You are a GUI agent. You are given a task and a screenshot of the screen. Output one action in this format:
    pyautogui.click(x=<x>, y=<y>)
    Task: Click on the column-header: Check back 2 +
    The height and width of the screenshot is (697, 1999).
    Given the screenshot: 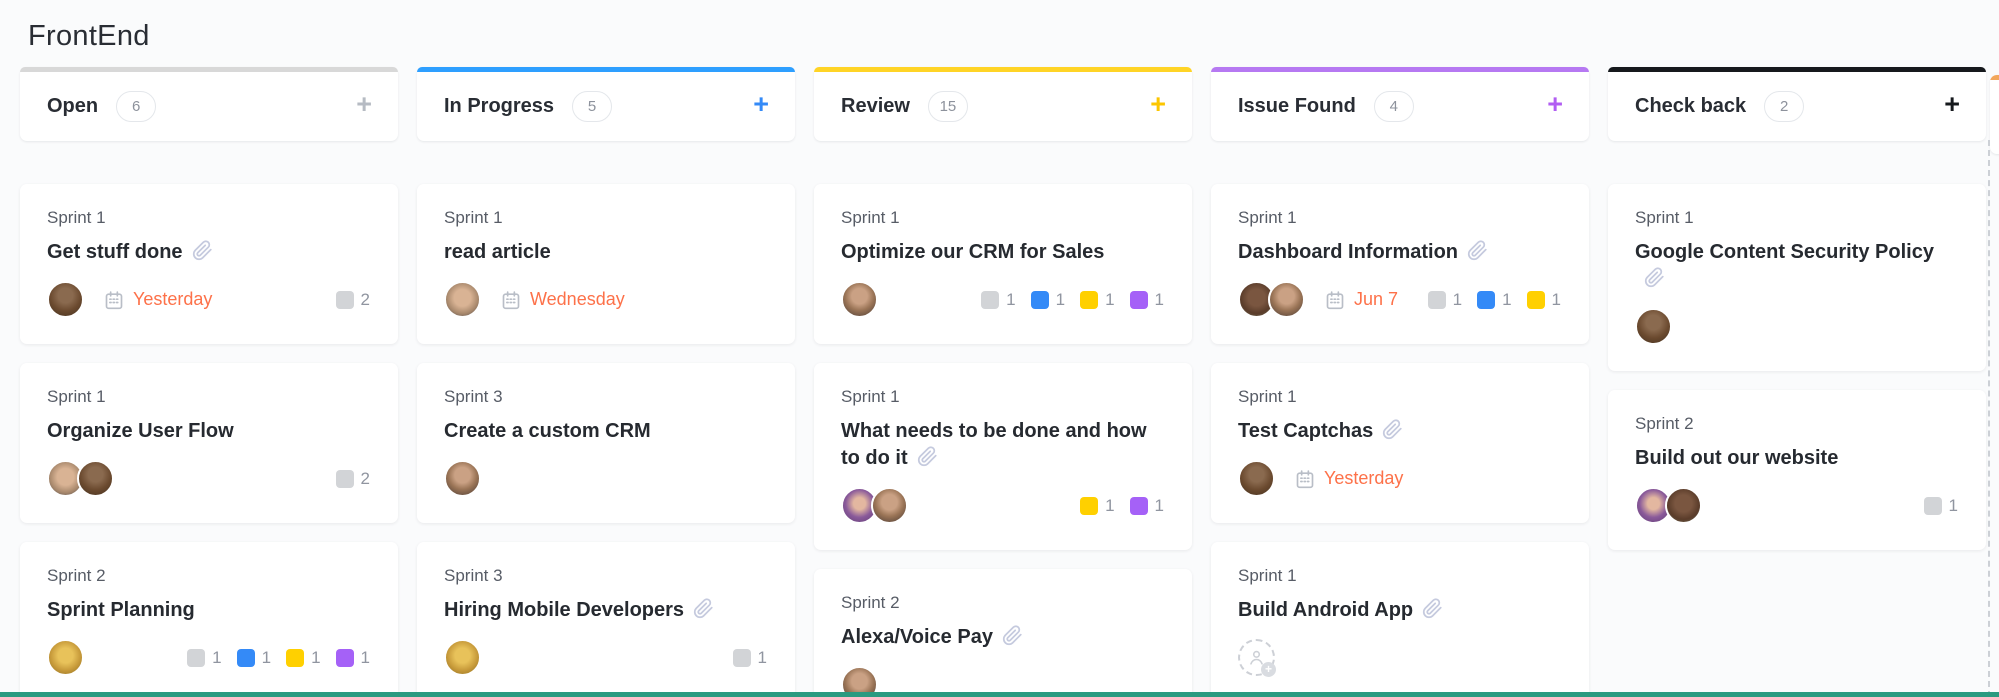 What is the action you would take?
    pyautogui.click(x=1797, y=104)
    